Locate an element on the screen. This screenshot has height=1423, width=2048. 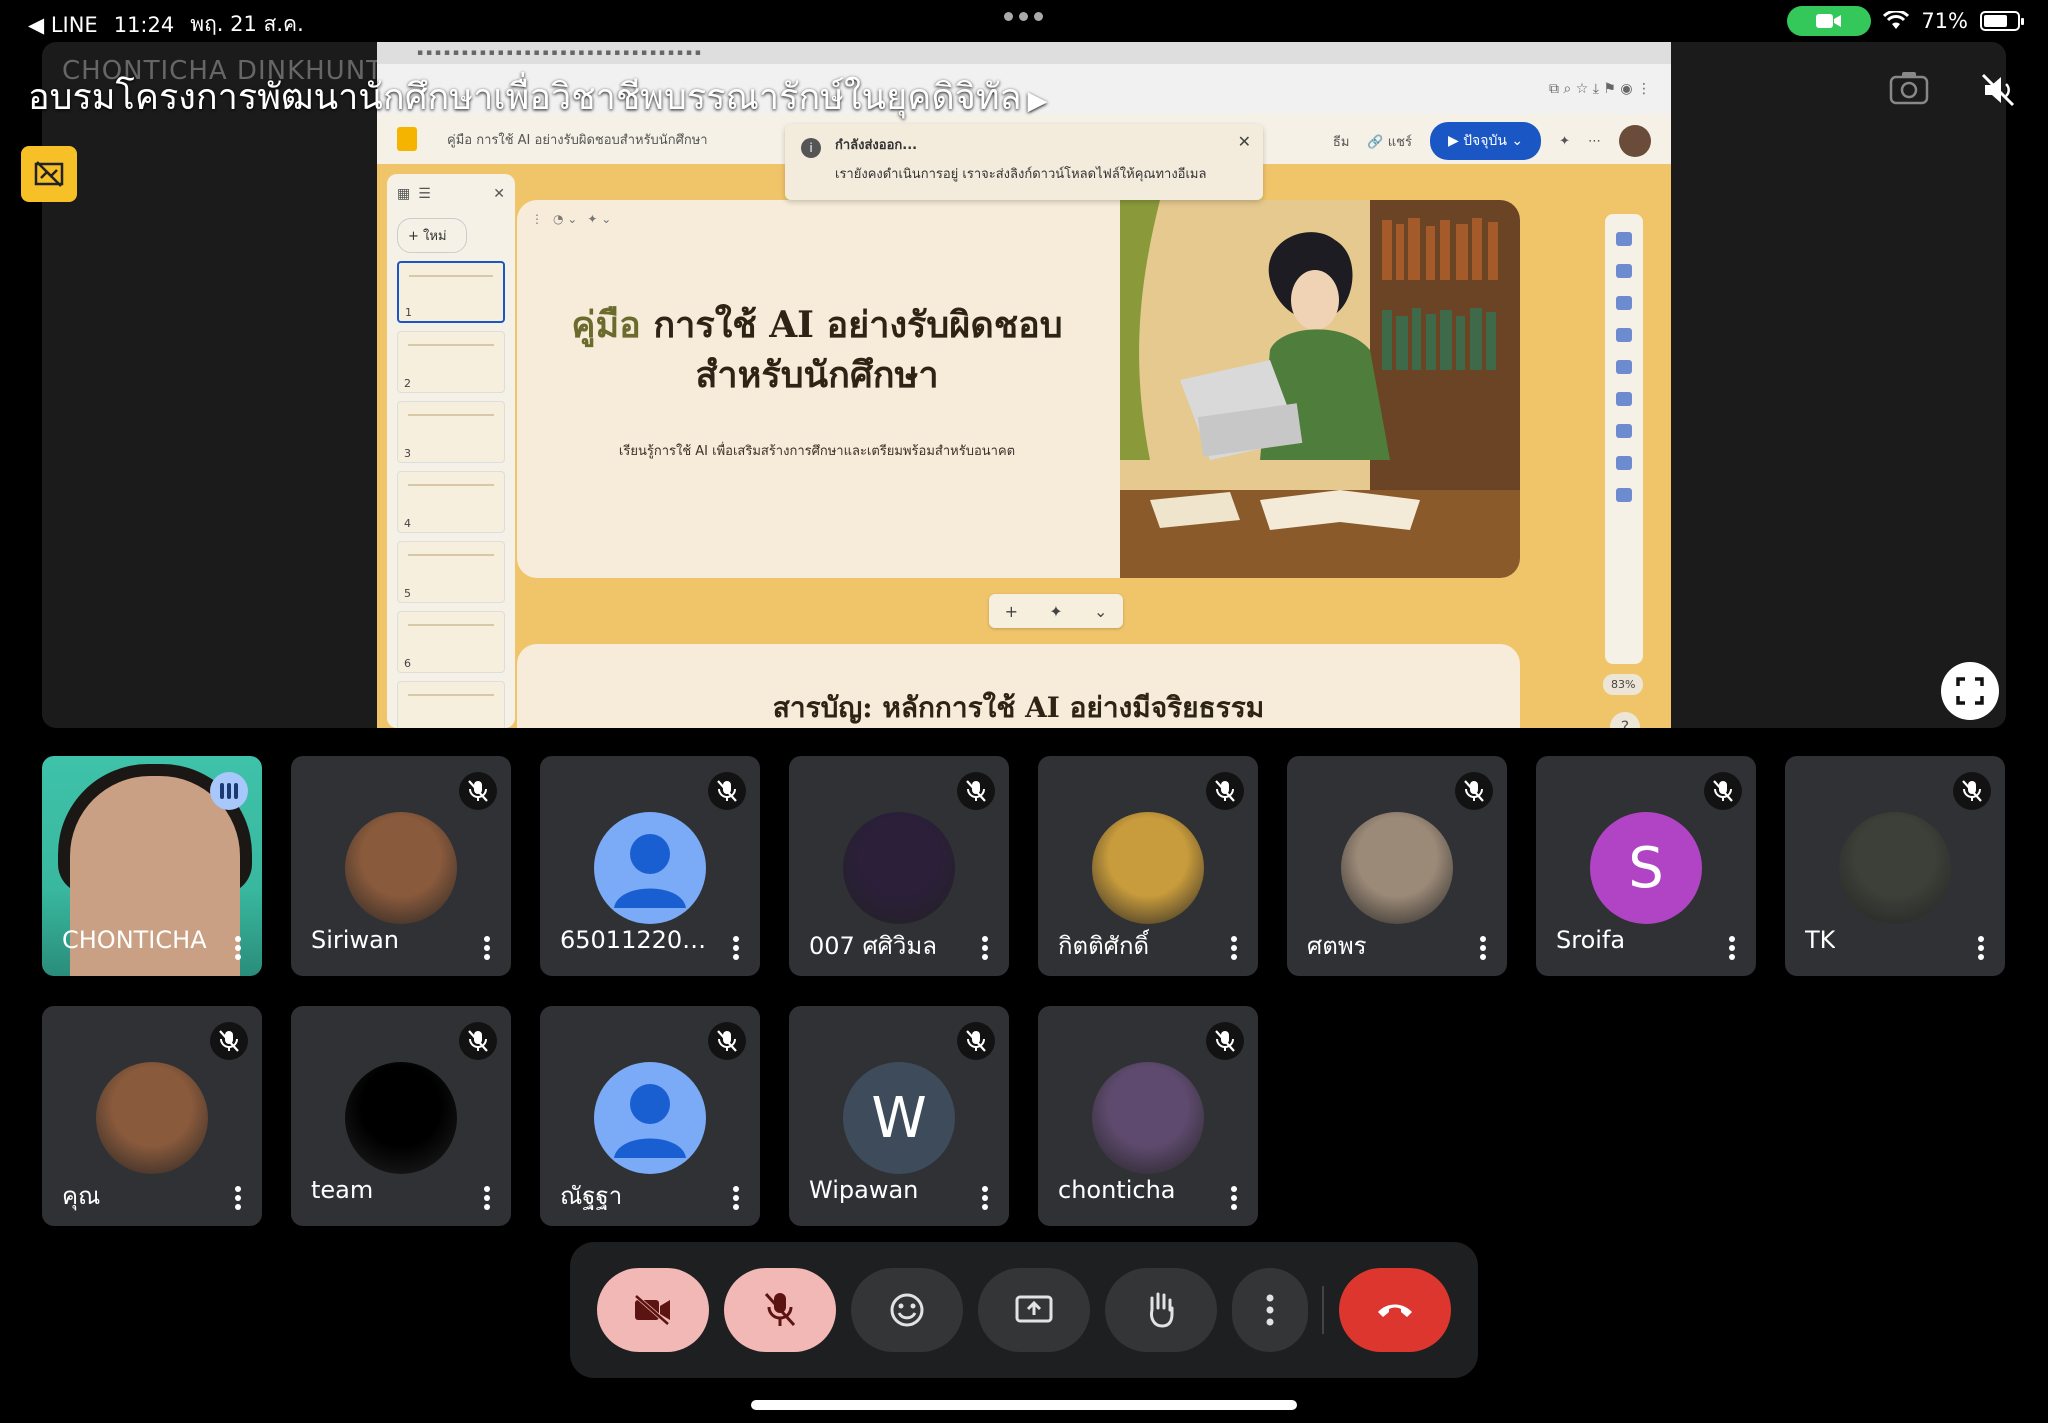
browser-icons: ⧉ ⌕ ☆ ⤓ ⚑ ◉ ⋮ is located at coordinates (1599, 89).